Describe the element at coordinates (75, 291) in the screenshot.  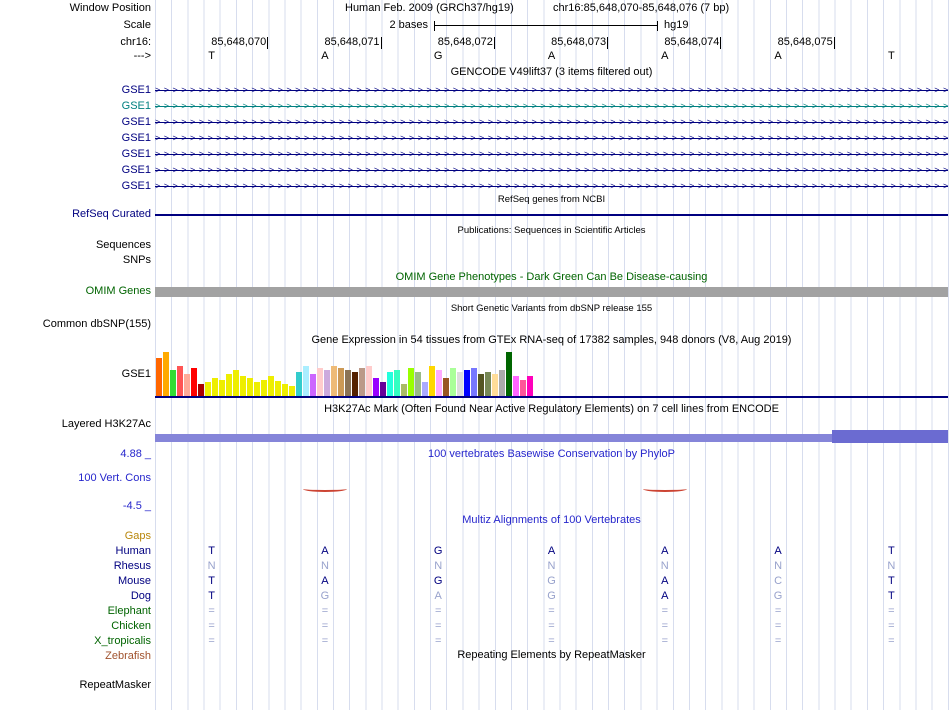
I see `omim-genes-label: OMIM Genes` at that location.